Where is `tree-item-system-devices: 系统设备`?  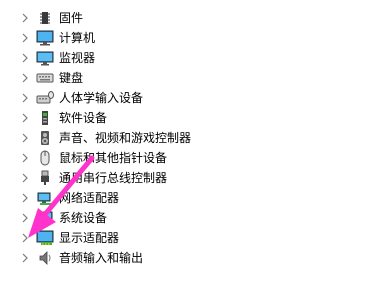
tree-item-system-devices: 系统设备 is located at coordinates (183, 218).